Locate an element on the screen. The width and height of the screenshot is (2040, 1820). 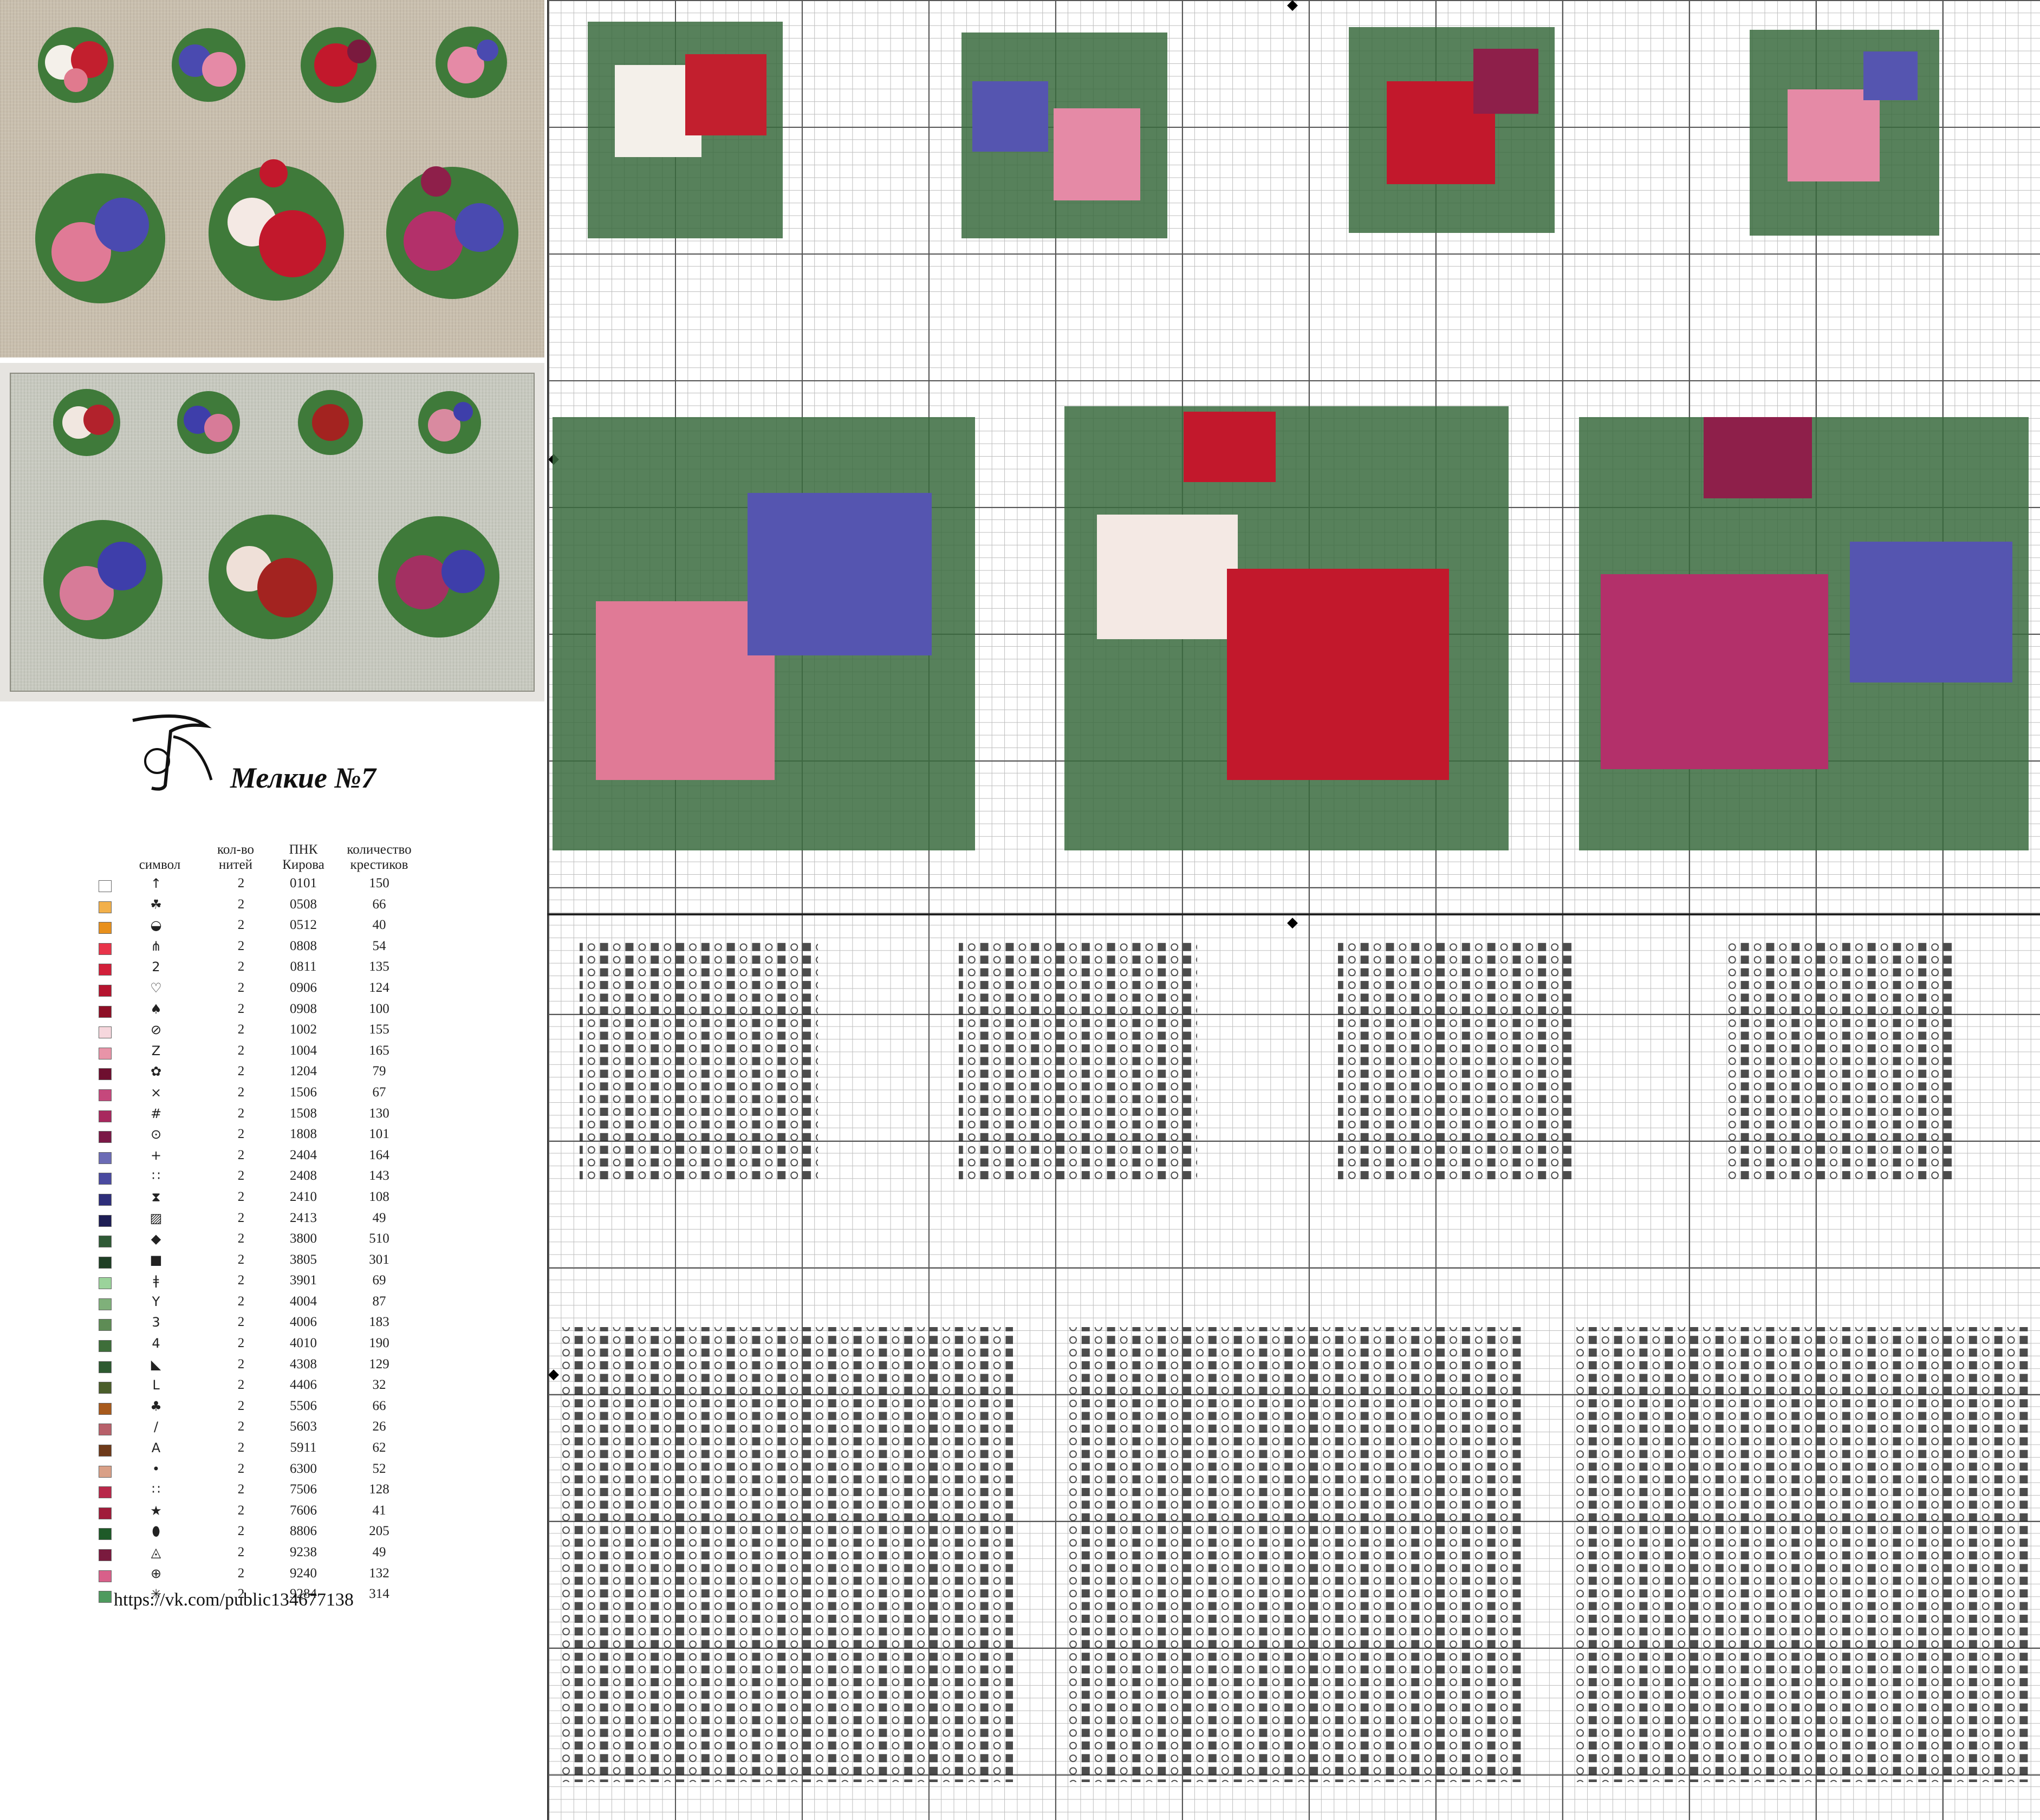
legend-symbol: 3 is located at coordinates (156, 1322).